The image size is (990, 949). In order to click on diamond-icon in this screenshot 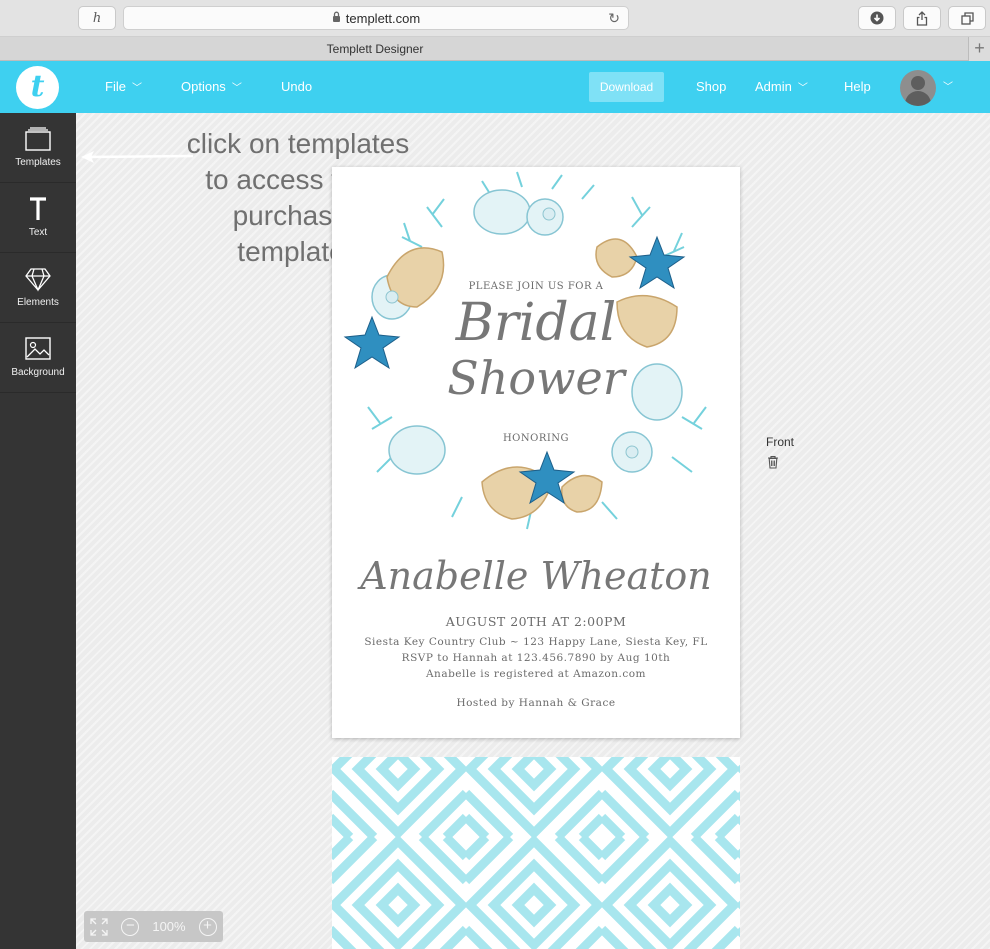, I will do `click(38, 280)`.